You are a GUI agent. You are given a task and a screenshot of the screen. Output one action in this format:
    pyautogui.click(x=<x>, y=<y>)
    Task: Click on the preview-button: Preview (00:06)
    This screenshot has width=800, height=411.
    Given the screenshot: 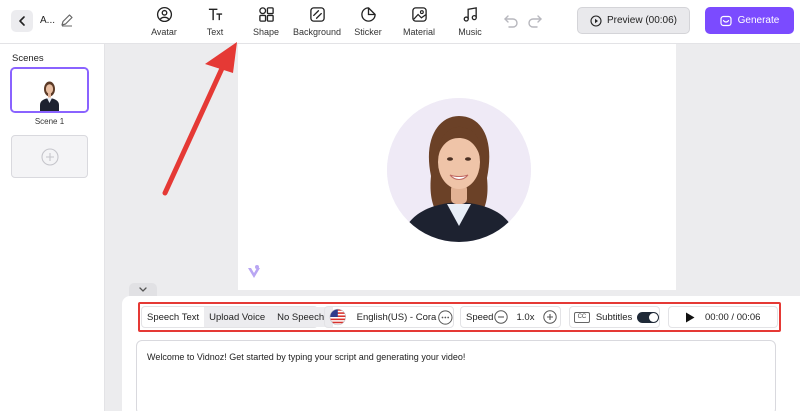 What is the action you would take?
    pyautogui.click(x=633, y=20)
    